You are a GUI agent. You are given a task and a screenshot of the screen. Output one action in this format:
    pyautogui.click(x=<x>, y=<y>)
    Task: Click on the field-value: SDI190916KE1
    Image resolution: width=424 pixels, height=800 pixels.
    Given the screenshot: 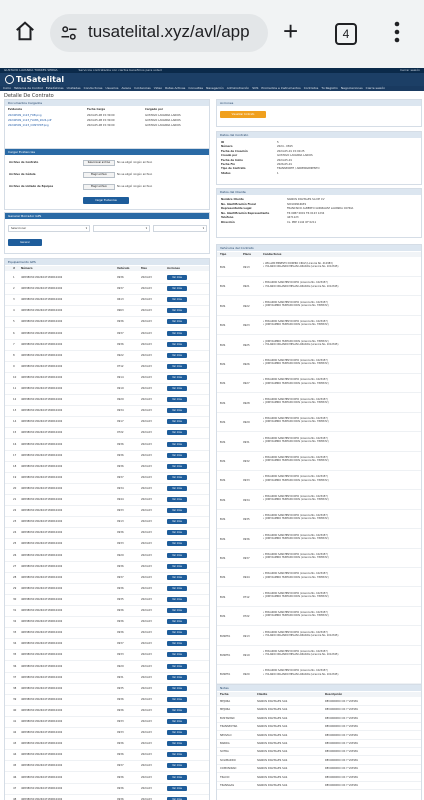 What is the action you would take?
    pyautogui.click(x=297, y=204)
    